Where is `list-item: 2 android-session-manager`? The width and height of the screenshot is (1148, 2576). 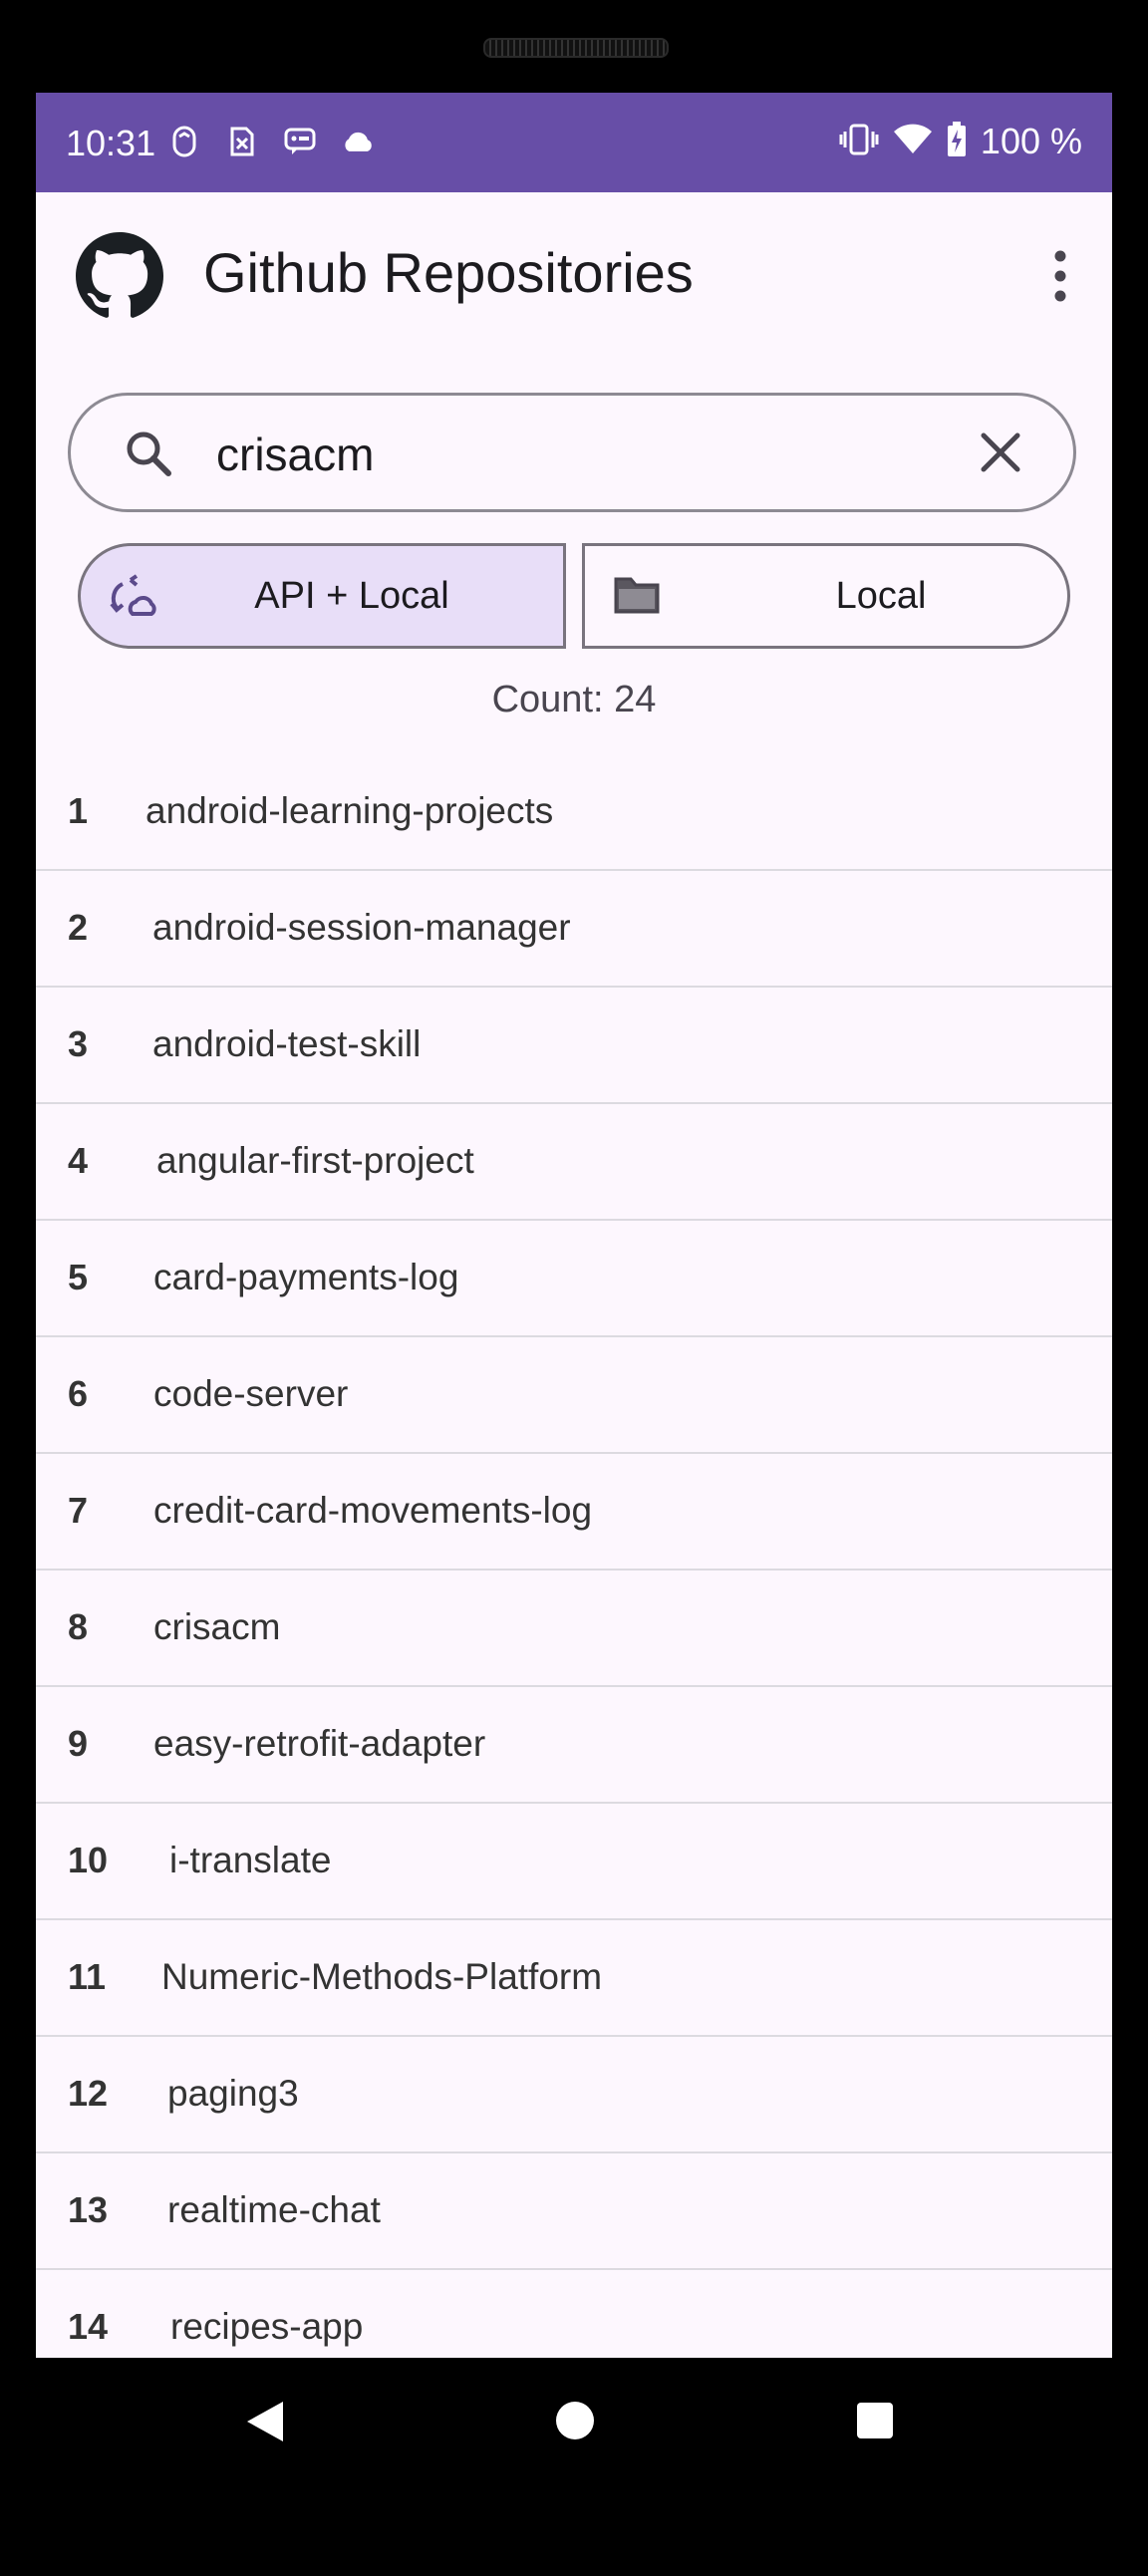 list-item: 2 android-session-manager is located at coordinates (574, 929).